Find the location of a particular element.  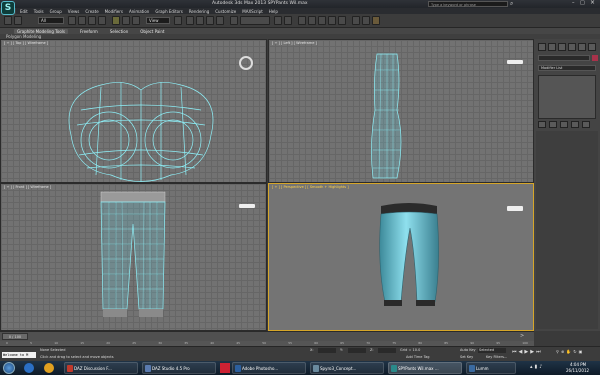

tab-freeform: Freeform is located at coordinates (89, 31).